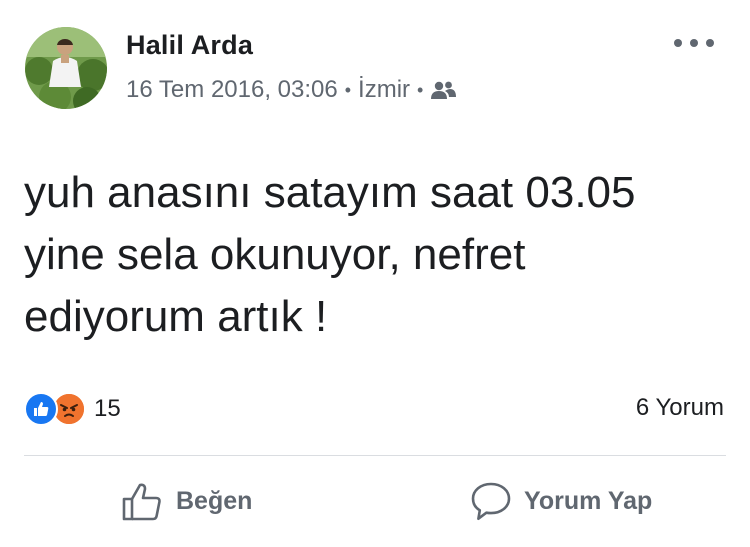 This screenshot has width=750, height=547. Describe the element at coordinates (214, 500) in the screenshot. I see `like-button-label: Beğen` at that location.